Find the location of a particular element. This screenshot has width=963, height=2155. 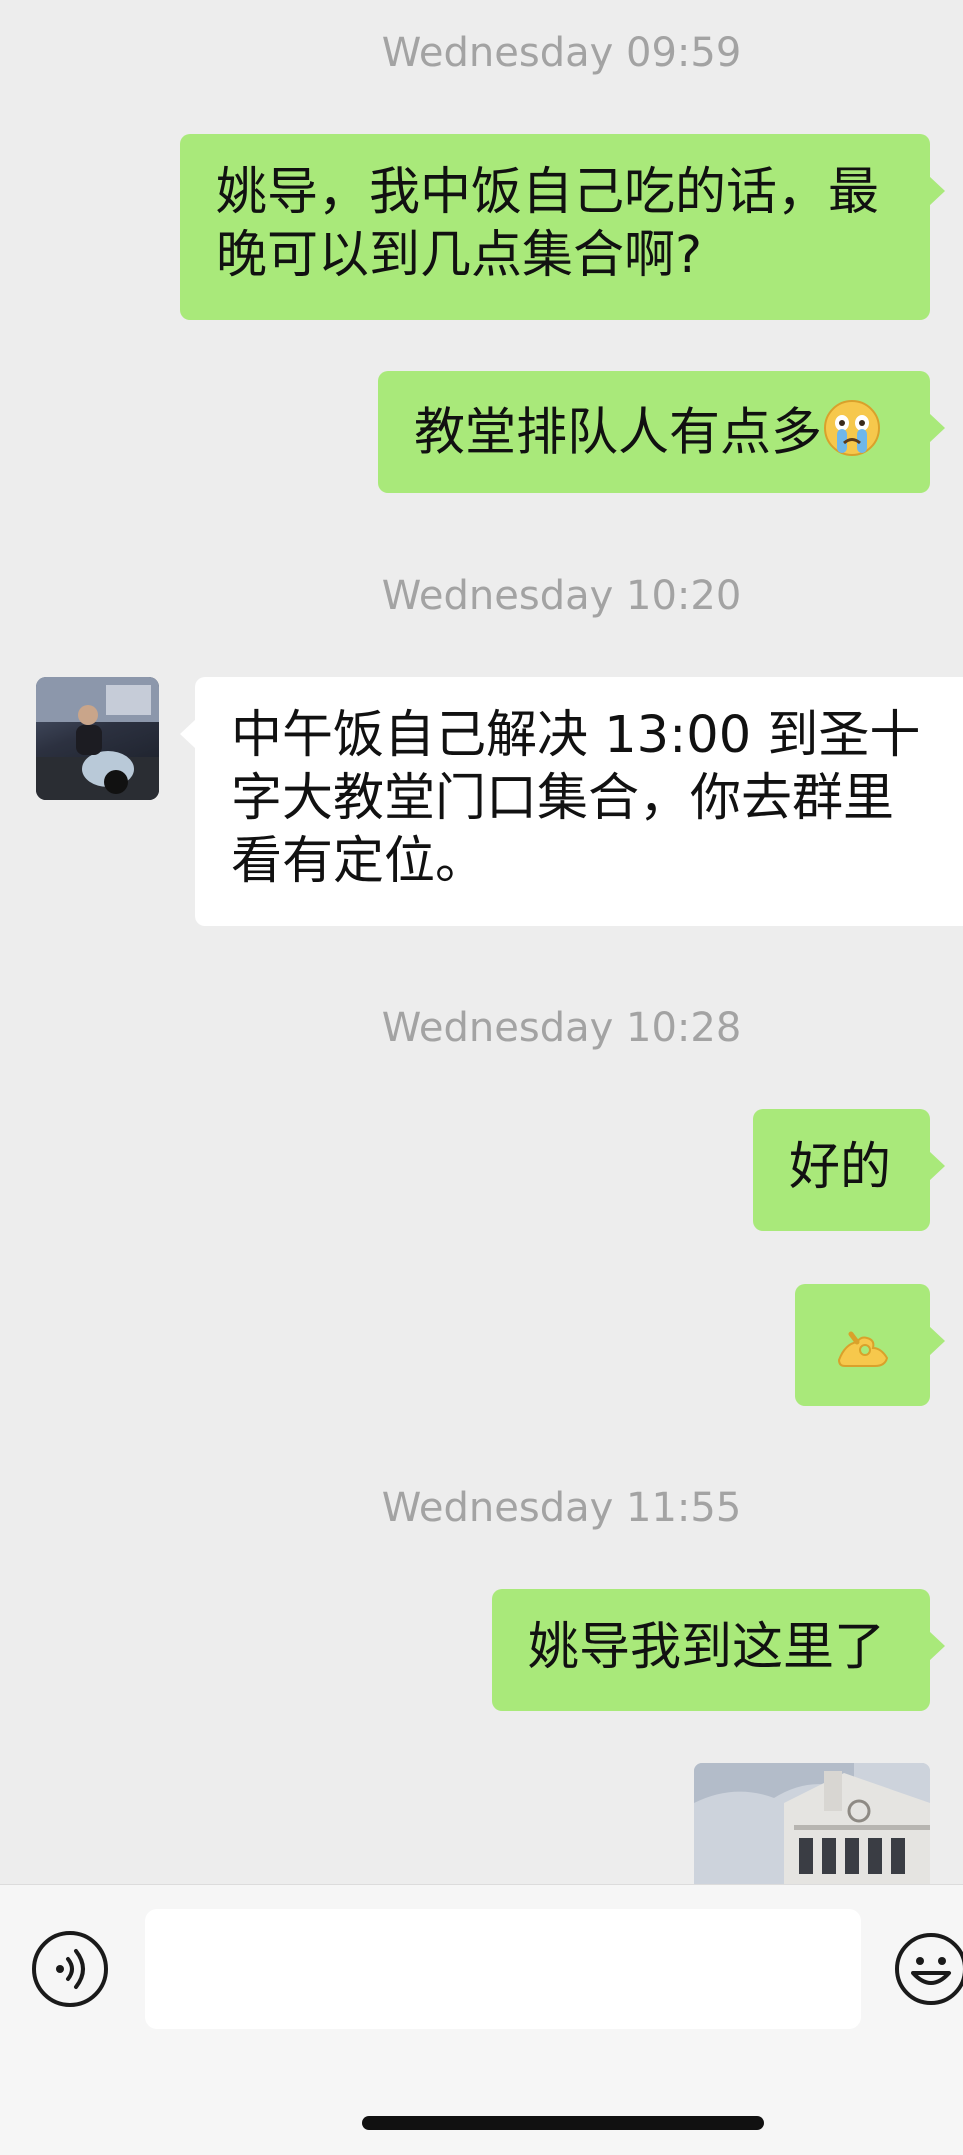

message-text: 姚导我到这里了 is located at coordinates (707, 1647).